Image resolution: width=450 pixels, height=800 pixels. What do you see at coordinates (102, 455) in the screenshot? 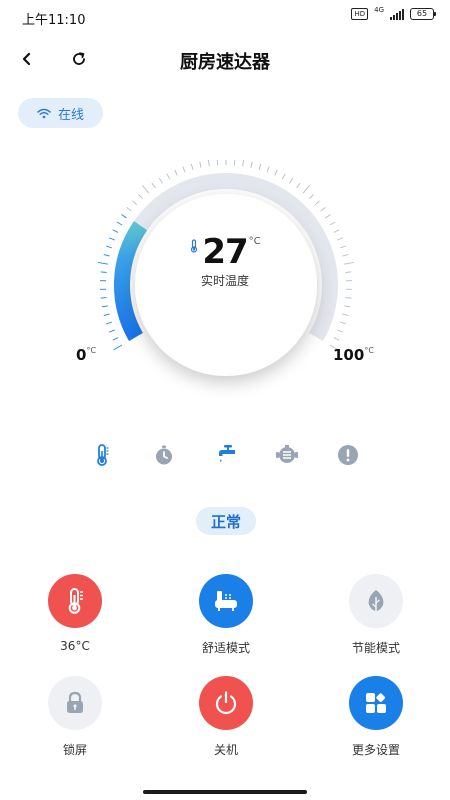
I see `thermometer-status` at bounding box center [102, 455].